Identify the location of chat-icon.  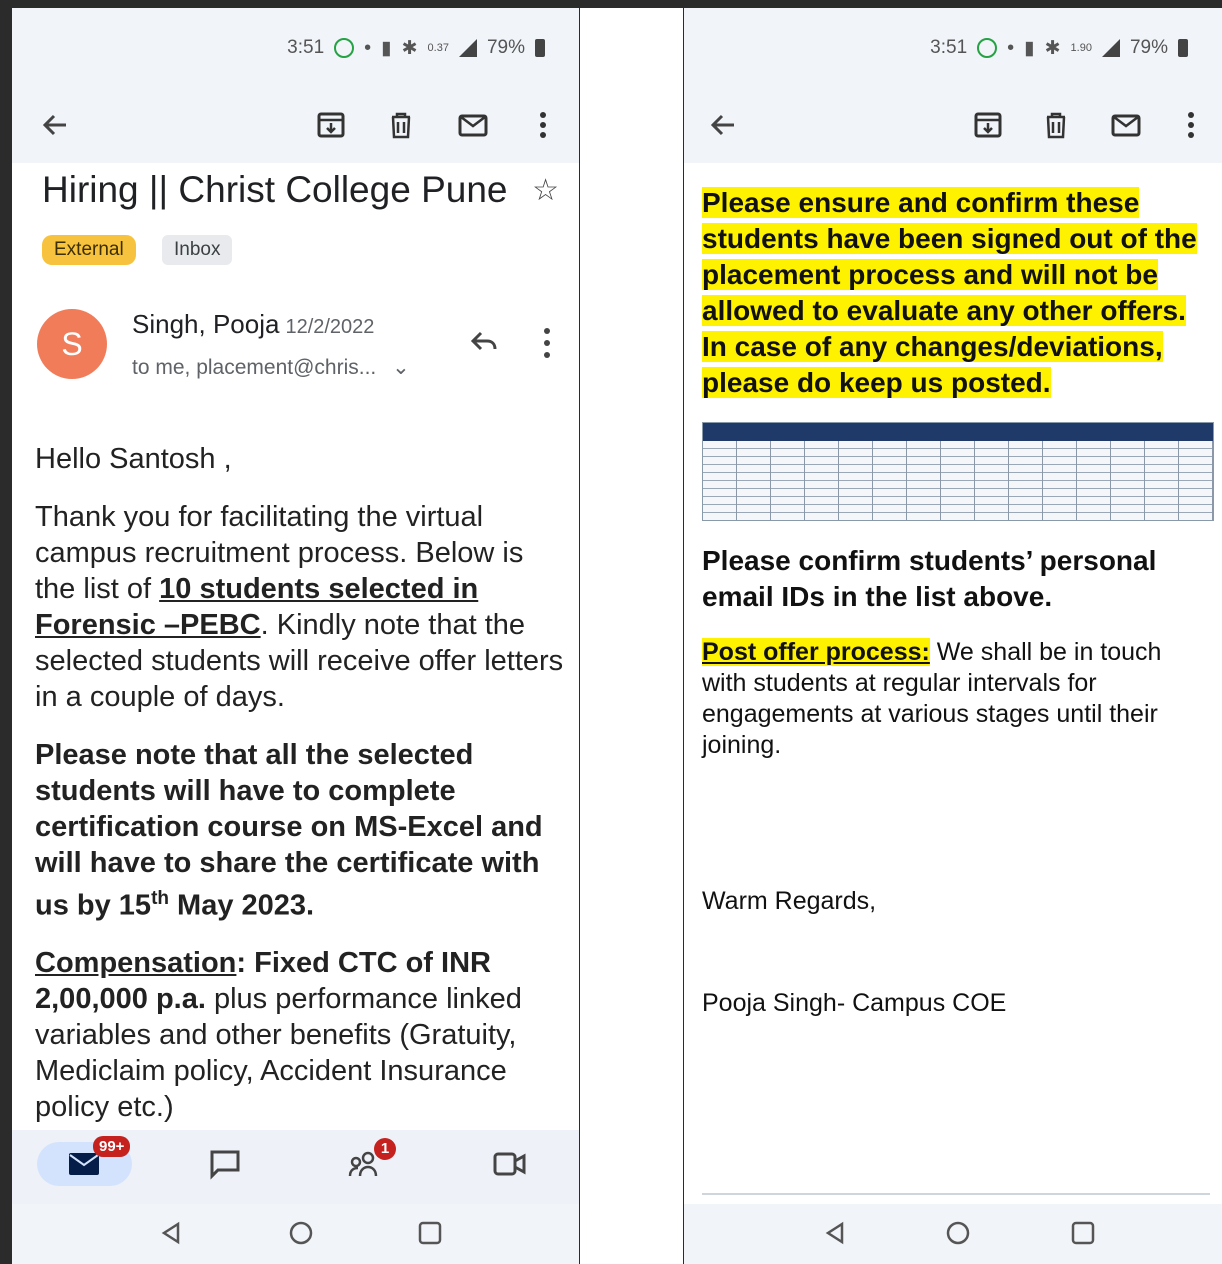
(225, 1166).